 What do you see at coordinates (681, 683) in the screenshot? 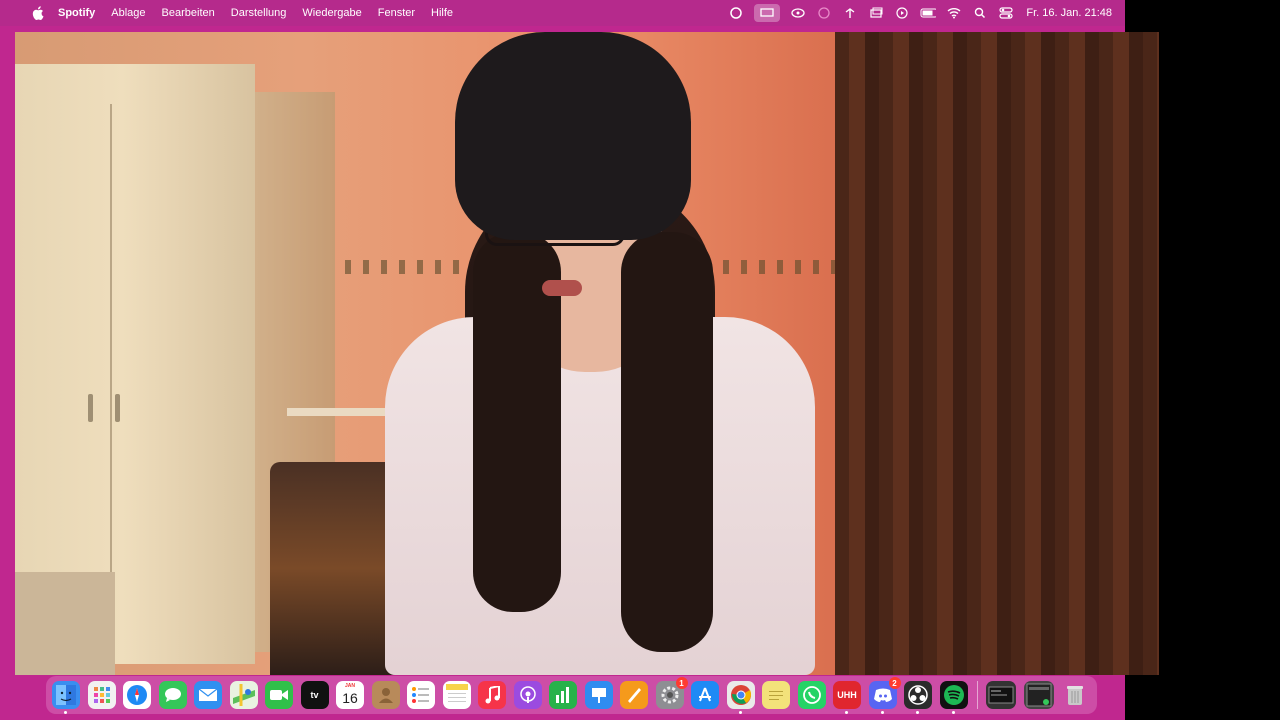
I see `notification-badge: 1` at bounding box center [681, 683].